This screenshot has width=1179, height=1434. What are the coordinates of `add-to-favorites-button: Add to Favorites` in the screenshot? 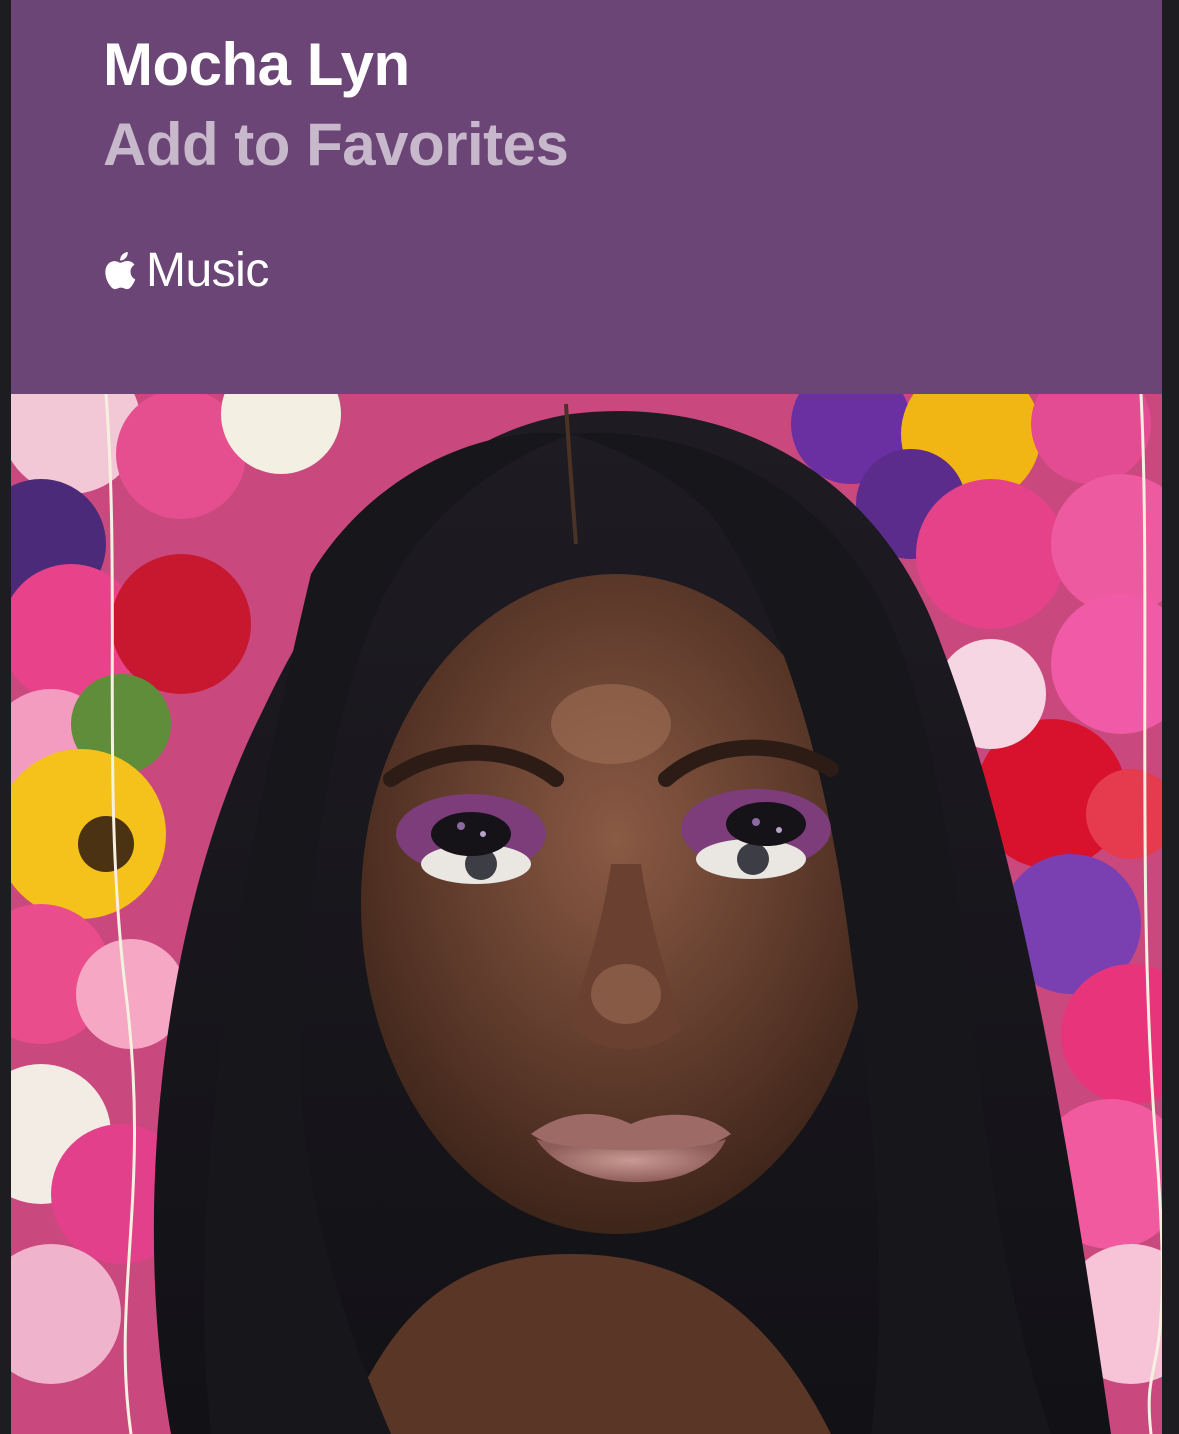 It's located at (336, 144).